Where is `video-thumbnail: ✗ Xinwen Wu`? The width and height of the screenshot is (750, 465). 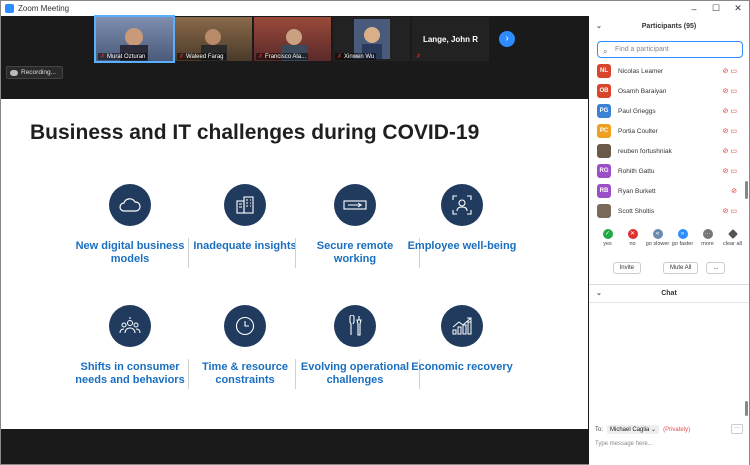 video-thumbnail: ✗ Xinwen Wu is located at coordinates (371, 39).